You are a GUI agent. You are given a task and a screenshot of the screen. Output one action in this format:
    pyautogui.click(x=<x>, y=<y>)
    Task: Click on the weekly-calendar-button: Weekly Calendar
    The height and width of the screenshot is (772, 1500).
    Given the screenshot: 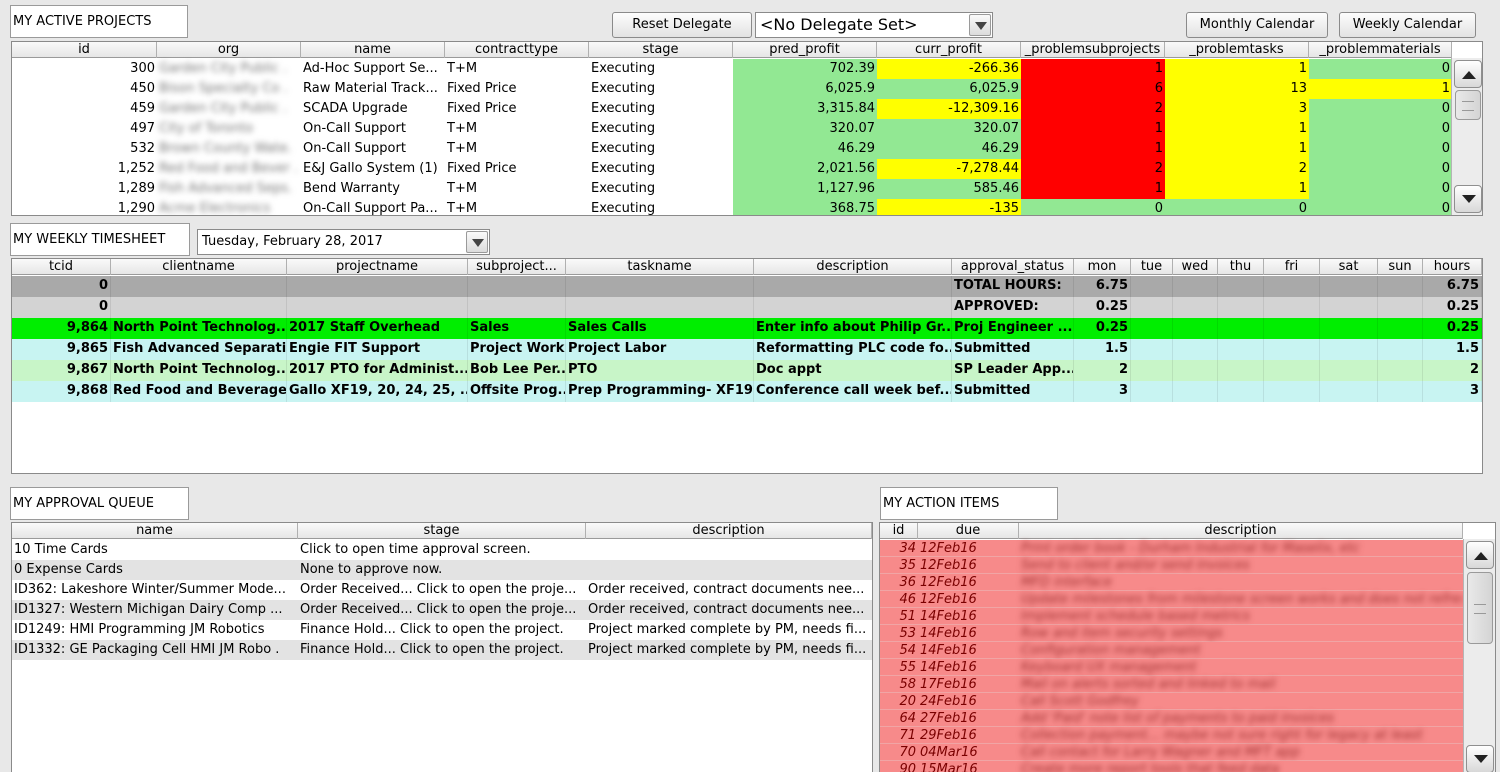 What is the action you would take?
    pyautogui.click(x=1407, y=25)
    